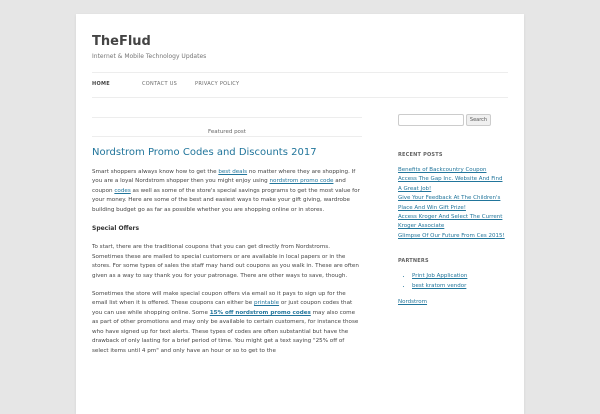  Describe the element at coordinates (121, 41) in the screenshot. I see `site-title: TheFlud` at that location.